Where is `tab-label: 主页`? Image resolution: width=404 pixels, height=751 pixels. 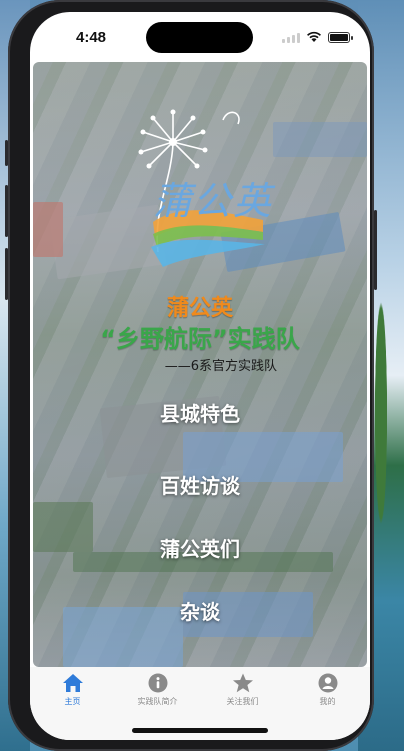 tab-label: 主页 is located at coordinates (72, 701).